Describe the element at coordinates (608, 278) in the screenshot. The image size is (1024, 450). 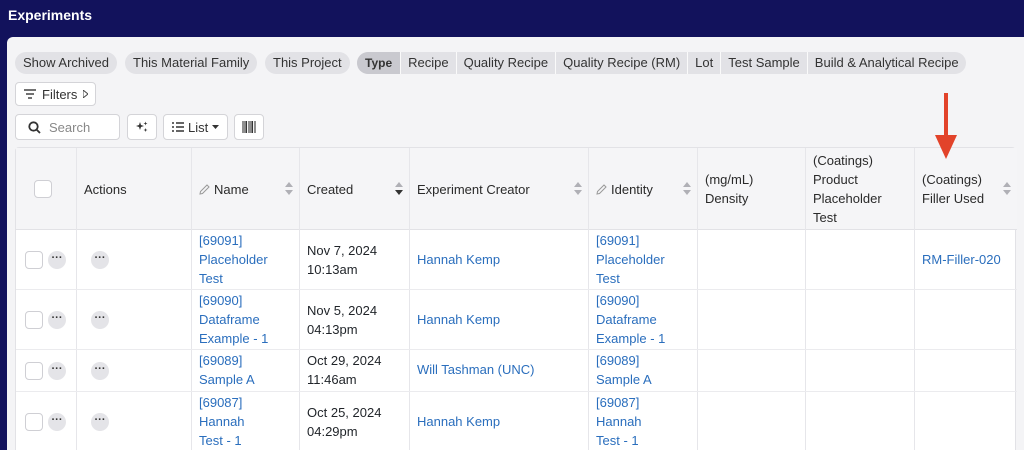
I see `identity-line: Test` at that location.